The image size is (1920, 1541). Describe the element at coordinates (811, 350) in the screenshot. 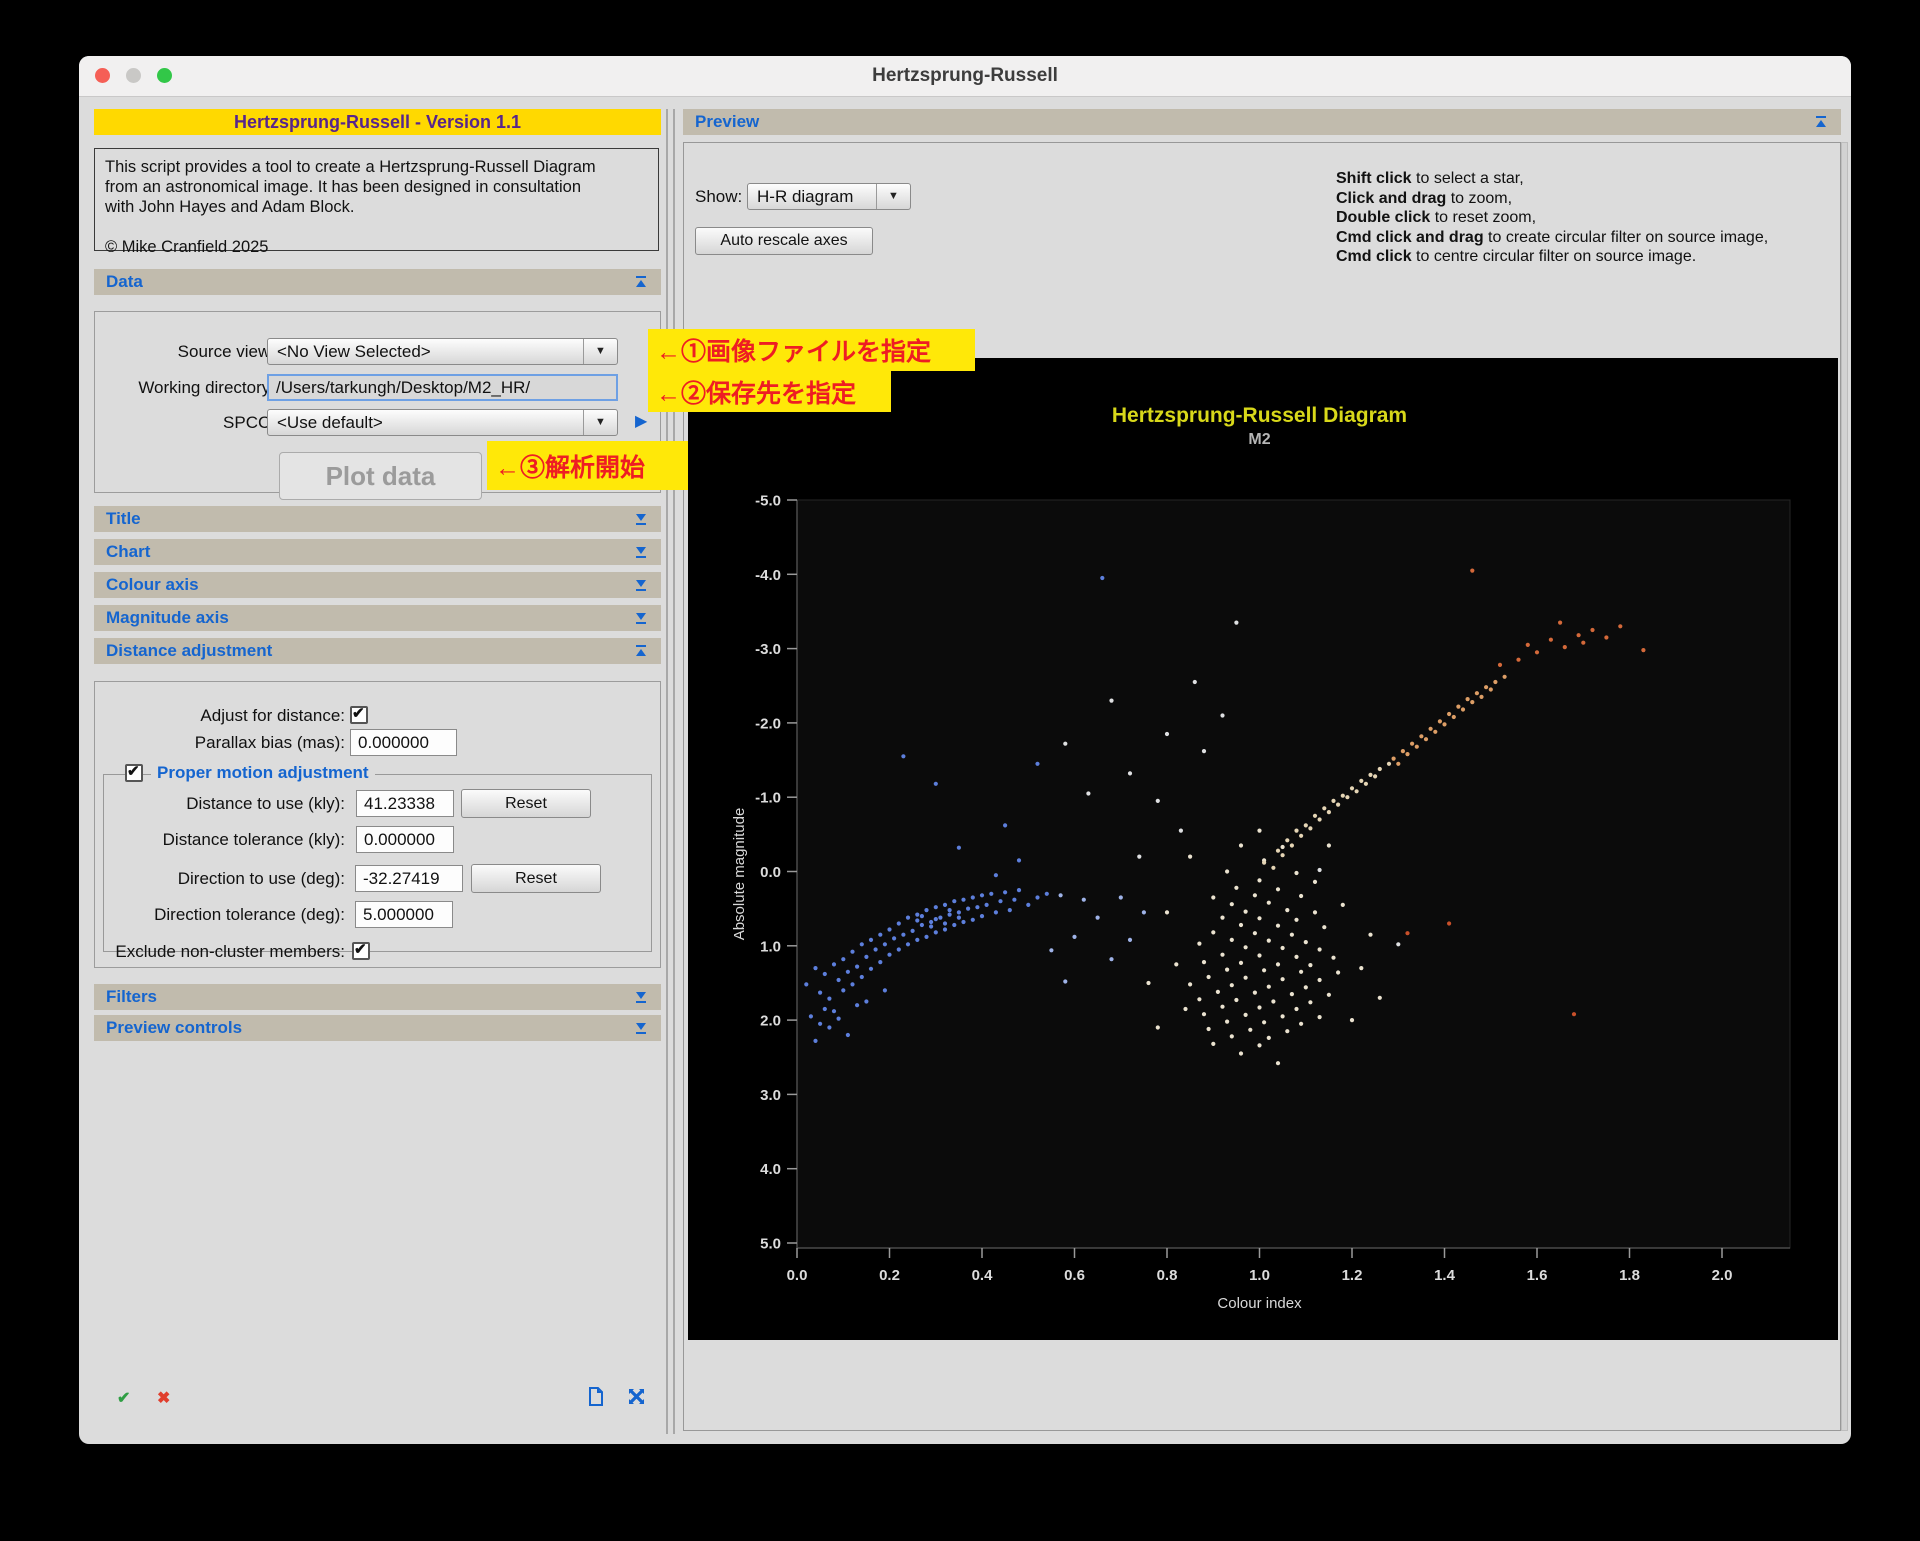

I see `annotation-1: ←①画像ファイルを指定` at that location.